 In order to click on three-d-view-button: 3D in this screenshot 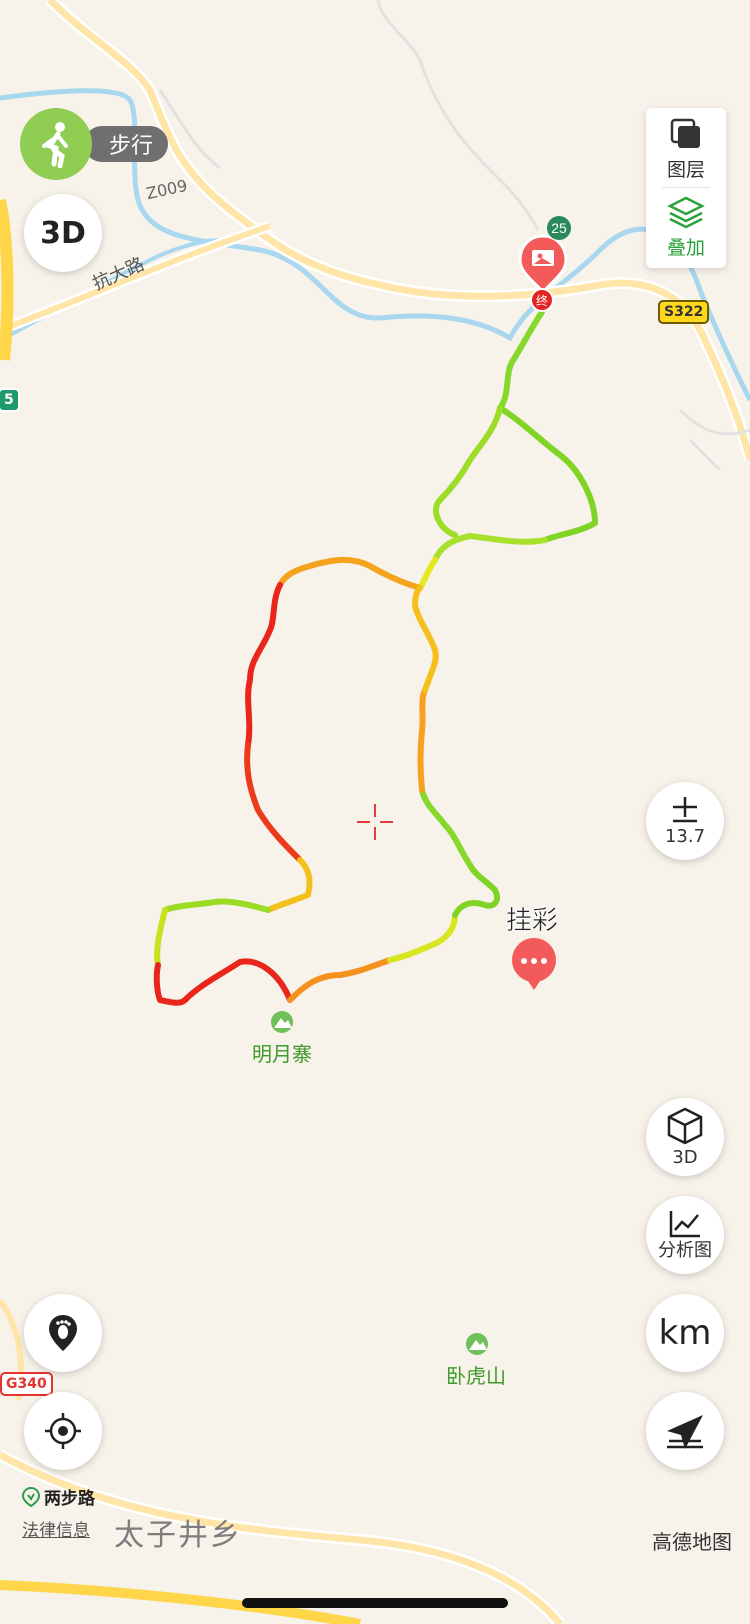, I will do `click(685, 1137)`.